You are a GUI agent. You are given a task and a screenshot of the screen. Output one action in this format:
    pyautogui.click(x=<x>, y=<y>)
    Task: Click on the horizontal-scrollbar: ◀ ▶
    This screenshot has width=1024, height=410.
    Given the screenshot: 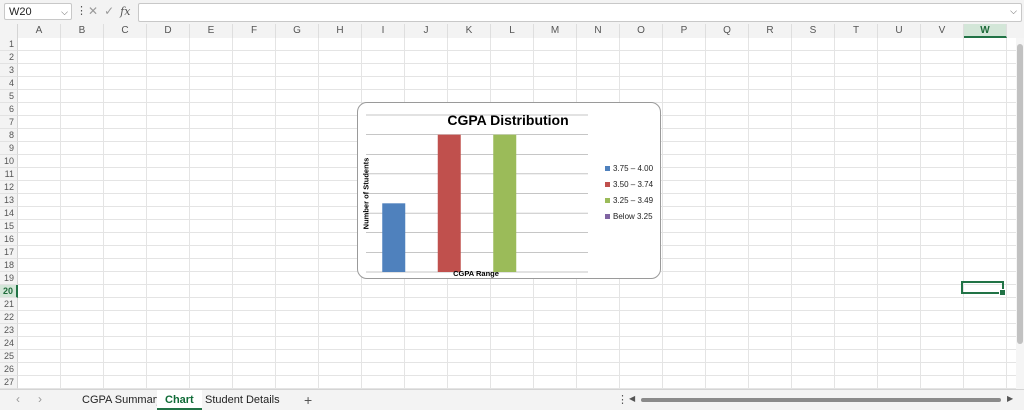 What is the action you would take?
    pyautogui.click(x=822, y=399)
    